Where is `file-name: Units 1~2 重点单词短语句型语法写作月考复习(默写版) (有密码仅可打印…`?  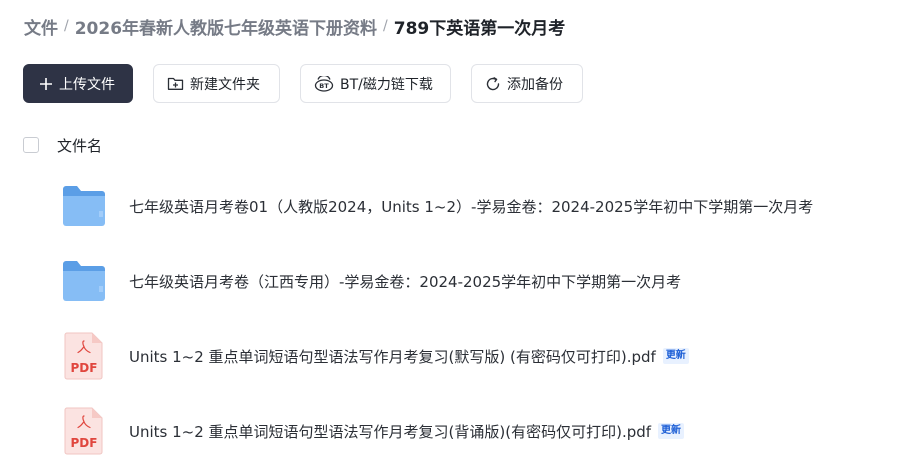 file-name: Units 1~2 重点单词短语句型语法写作月考复习(默写版) (有密码仅可打印… is located at coordinates (392, 356).